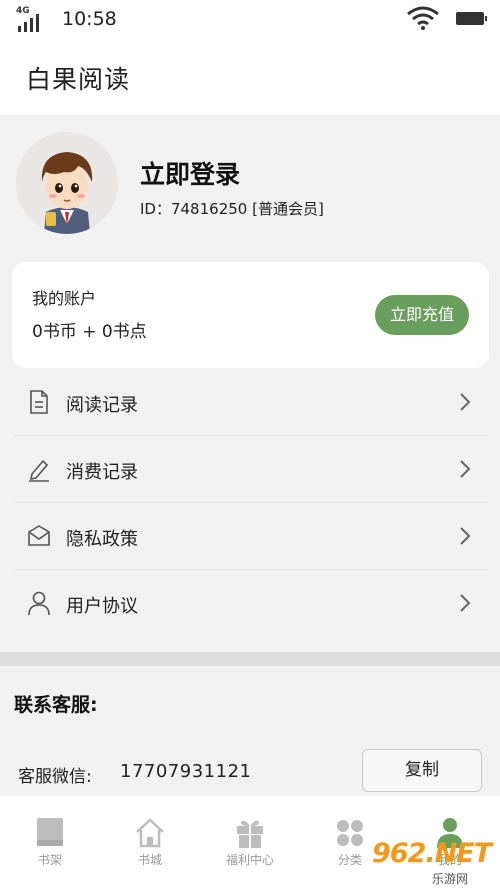 The width and height of the screenshot is (500, 889). What do you see at coordinates (251, 469) in the screenshot?
I see `menu-item-purchase-history: 消费记录` at bounding box center [251, 469].